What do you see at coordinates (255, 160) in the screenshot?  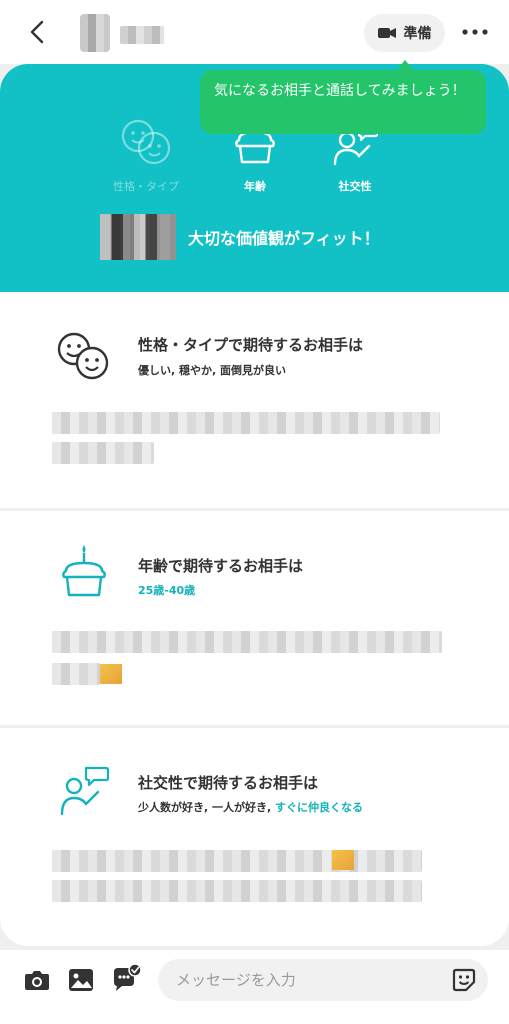 I see `hero-item-age: 年齢` at bounding box center [255, 160].